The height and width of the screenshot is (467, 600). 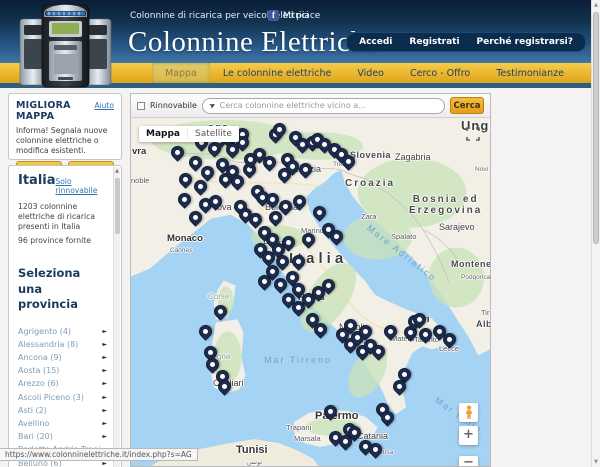 I want to click on province-label: Ancona (9), so click(x=40, y=358).